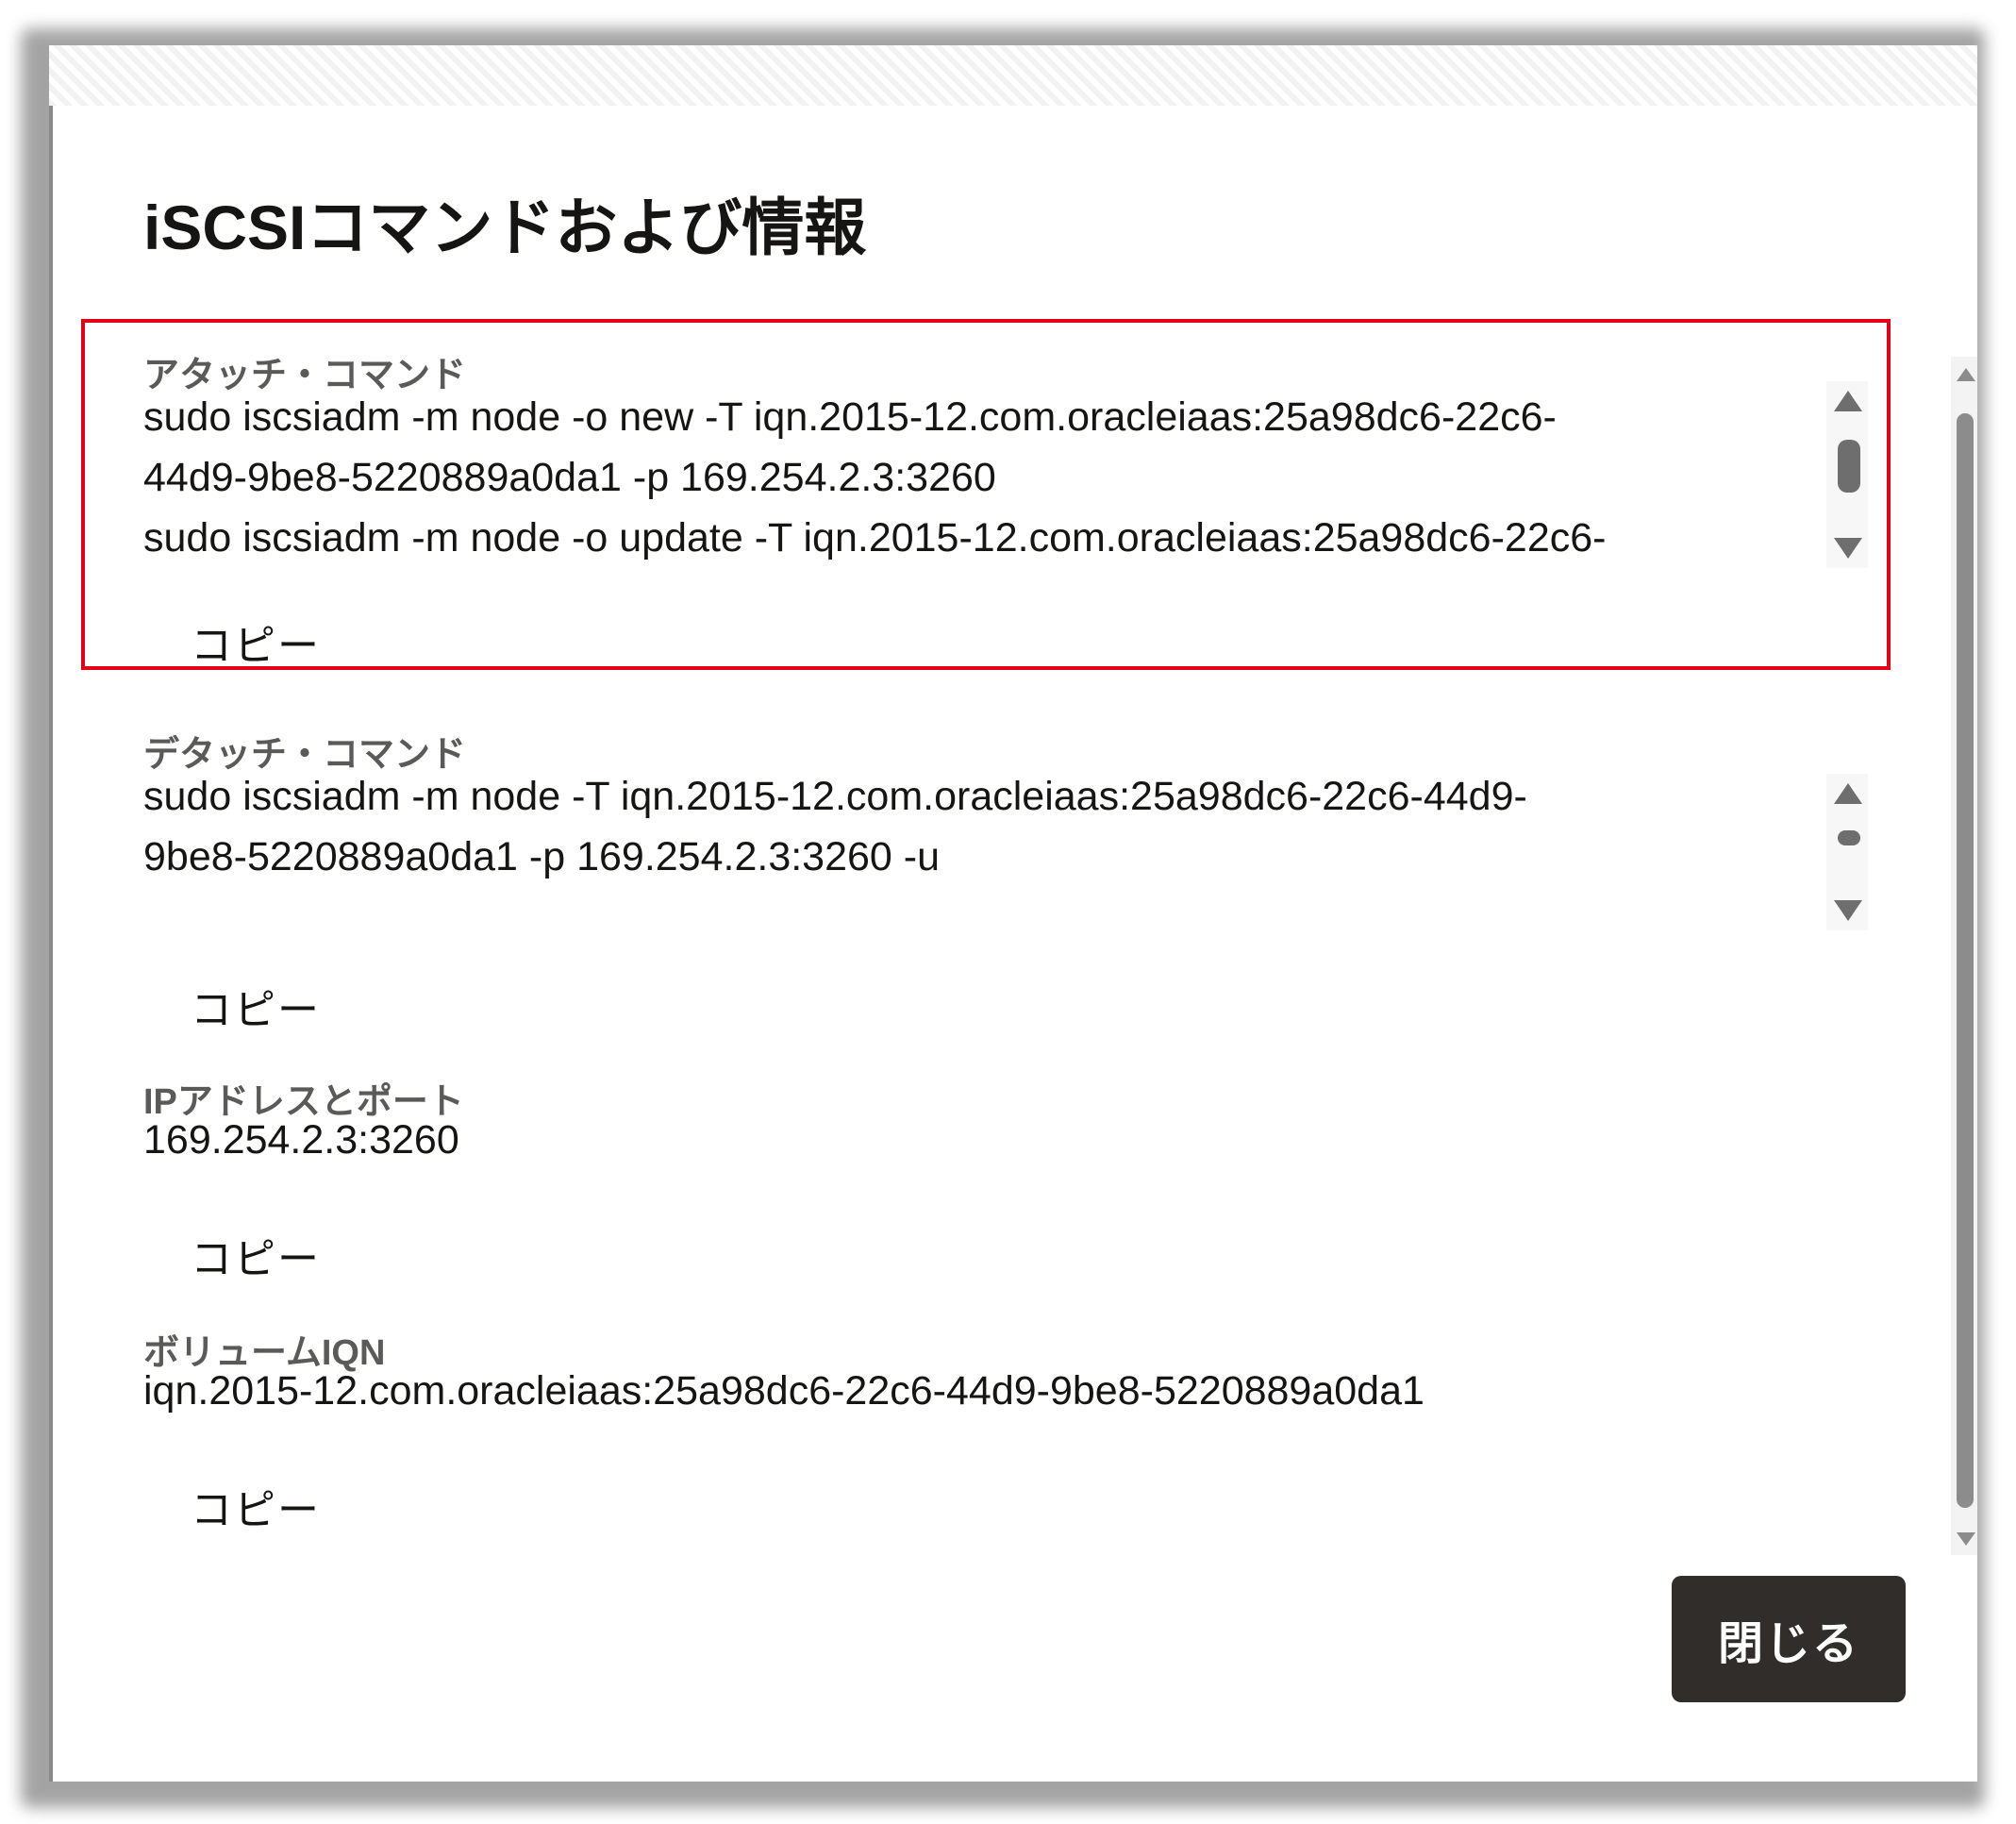 The width and height of the screenshot is (2016, 1824). Describe the element at coordinates (256, 641) in the screenshot. I see `attach-copy-button: コピー` at that location.